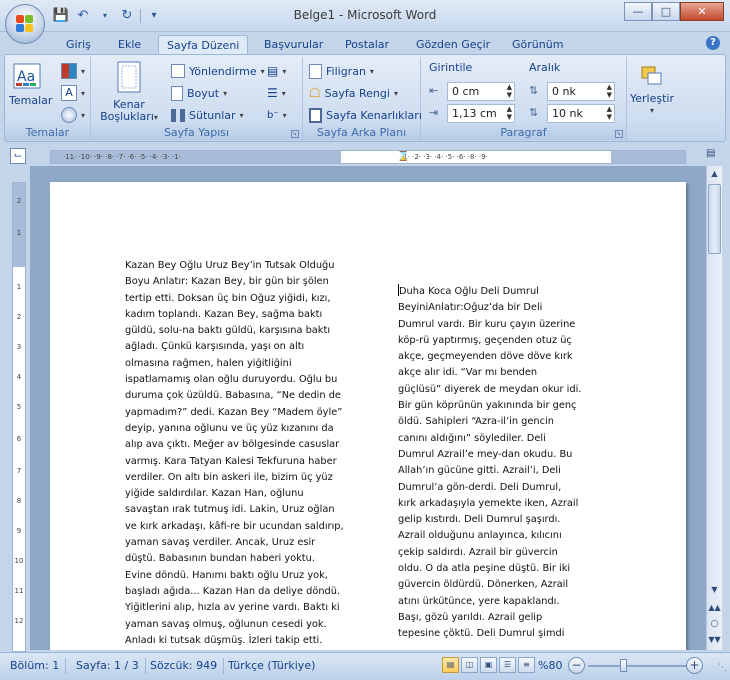 The image size is (730, 680). Describe the element at coordinates (295, 134) in the screenshot. I see `sayfa-yapisi-launcher: ↘` at that location.